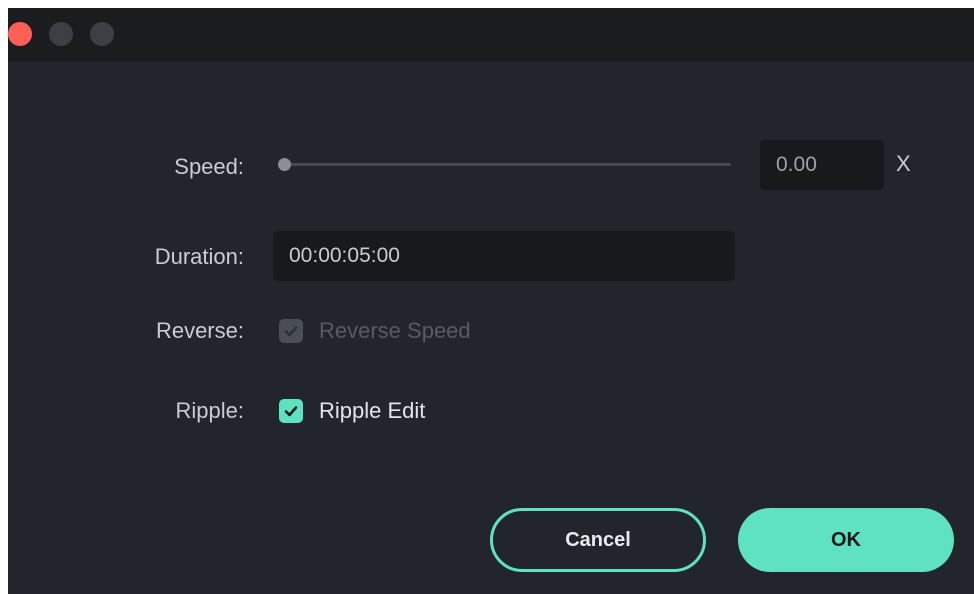  Describe the element at coordinates (284, 164) in the screenshot. I see `speed-slider-thumb` at that location.